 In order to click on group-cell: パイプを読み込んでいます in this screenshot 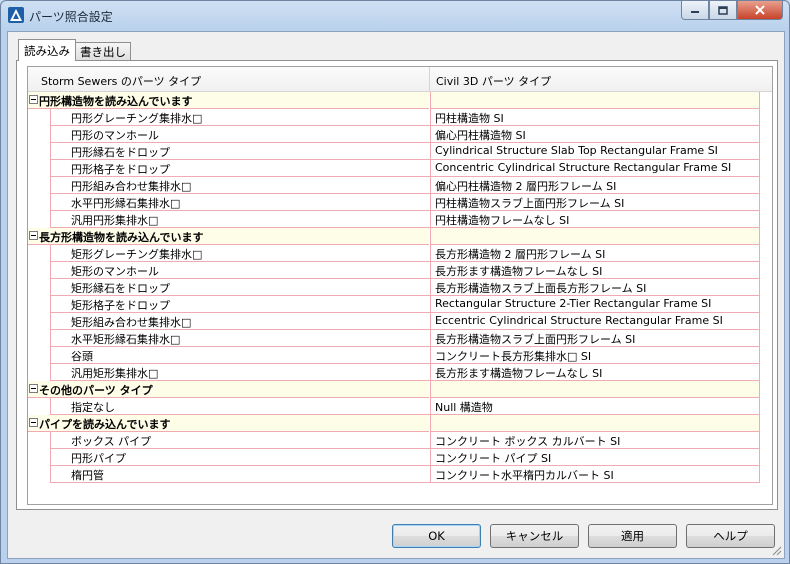, I will do `click(228, 423)`.